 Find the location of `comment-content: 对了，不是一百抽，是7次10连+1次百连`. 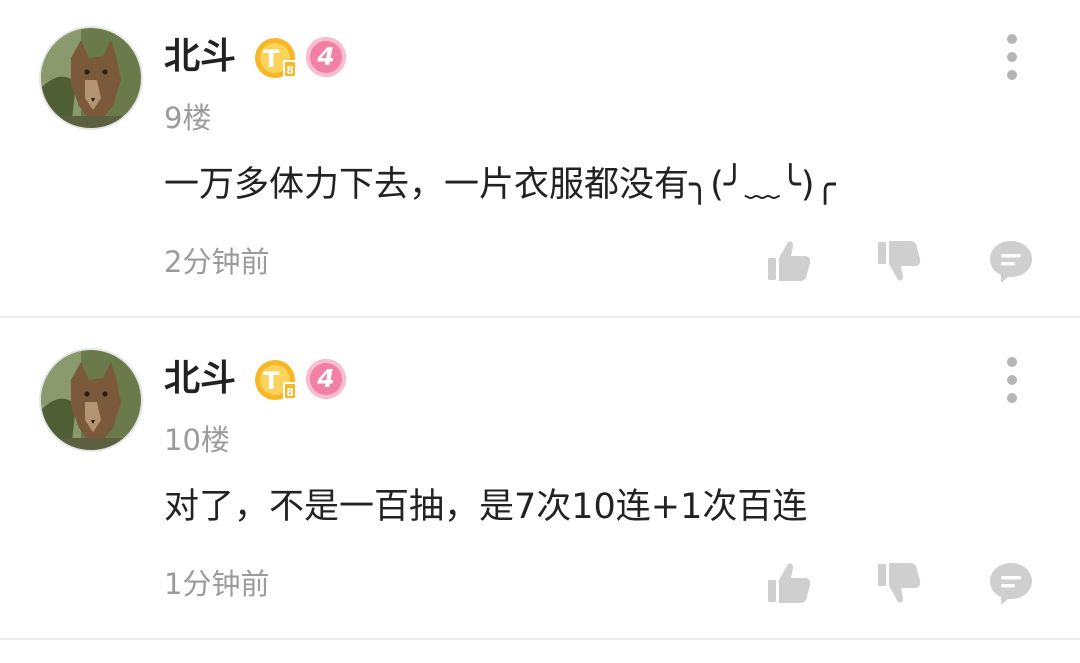

comment-content: 对了，不是一百抽，是7次10连+1次百连 is located at coordinates (486, 507).